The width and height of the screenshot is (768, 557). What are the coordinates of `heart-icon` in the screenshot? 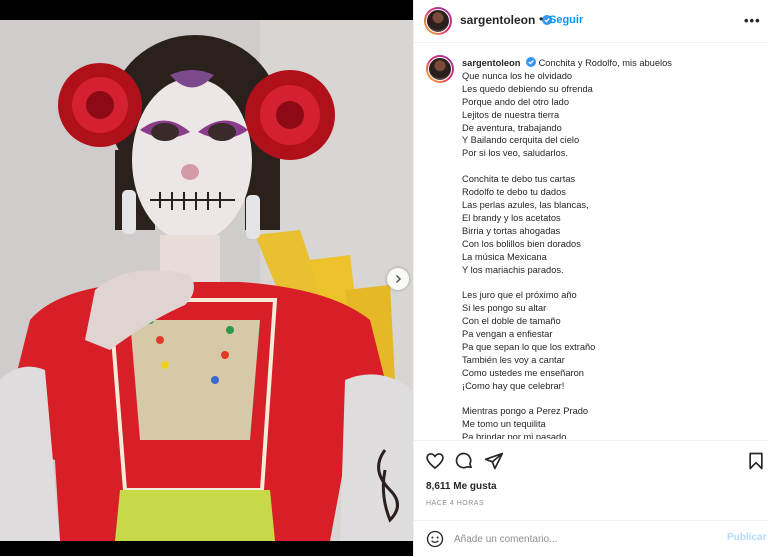 It's located at (435, 461).